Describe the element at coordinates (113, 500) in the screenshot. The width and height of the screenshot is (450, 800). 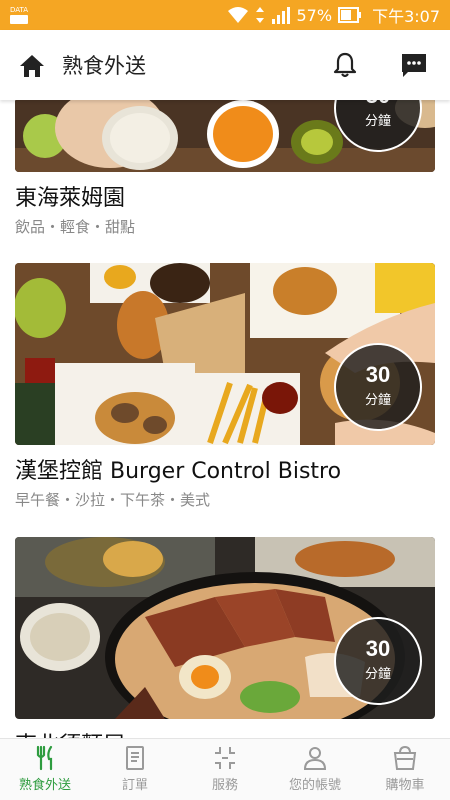
I see `restaurant-tags: 早午餐・沙拉・下午茶・美式` at that location.